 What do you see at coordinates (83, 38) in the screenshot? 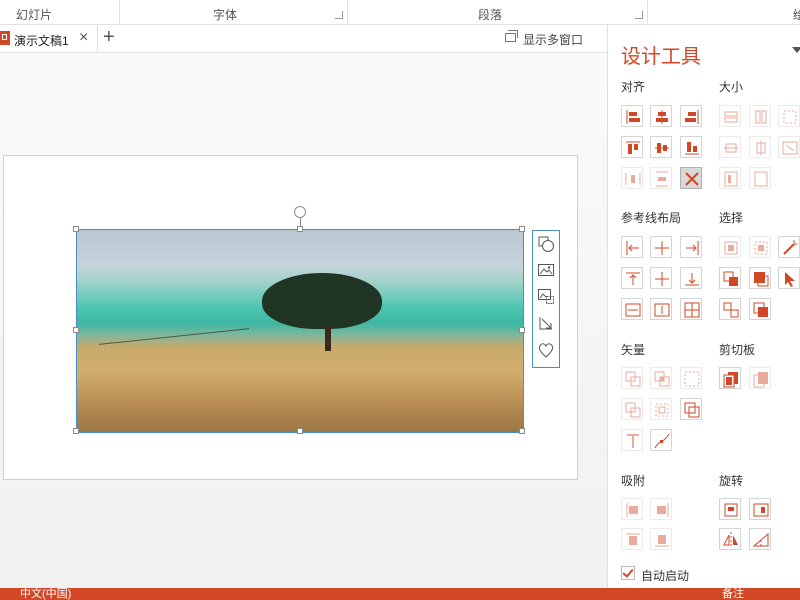
I see `close-icon: ×` at bounding box center [83, 38].